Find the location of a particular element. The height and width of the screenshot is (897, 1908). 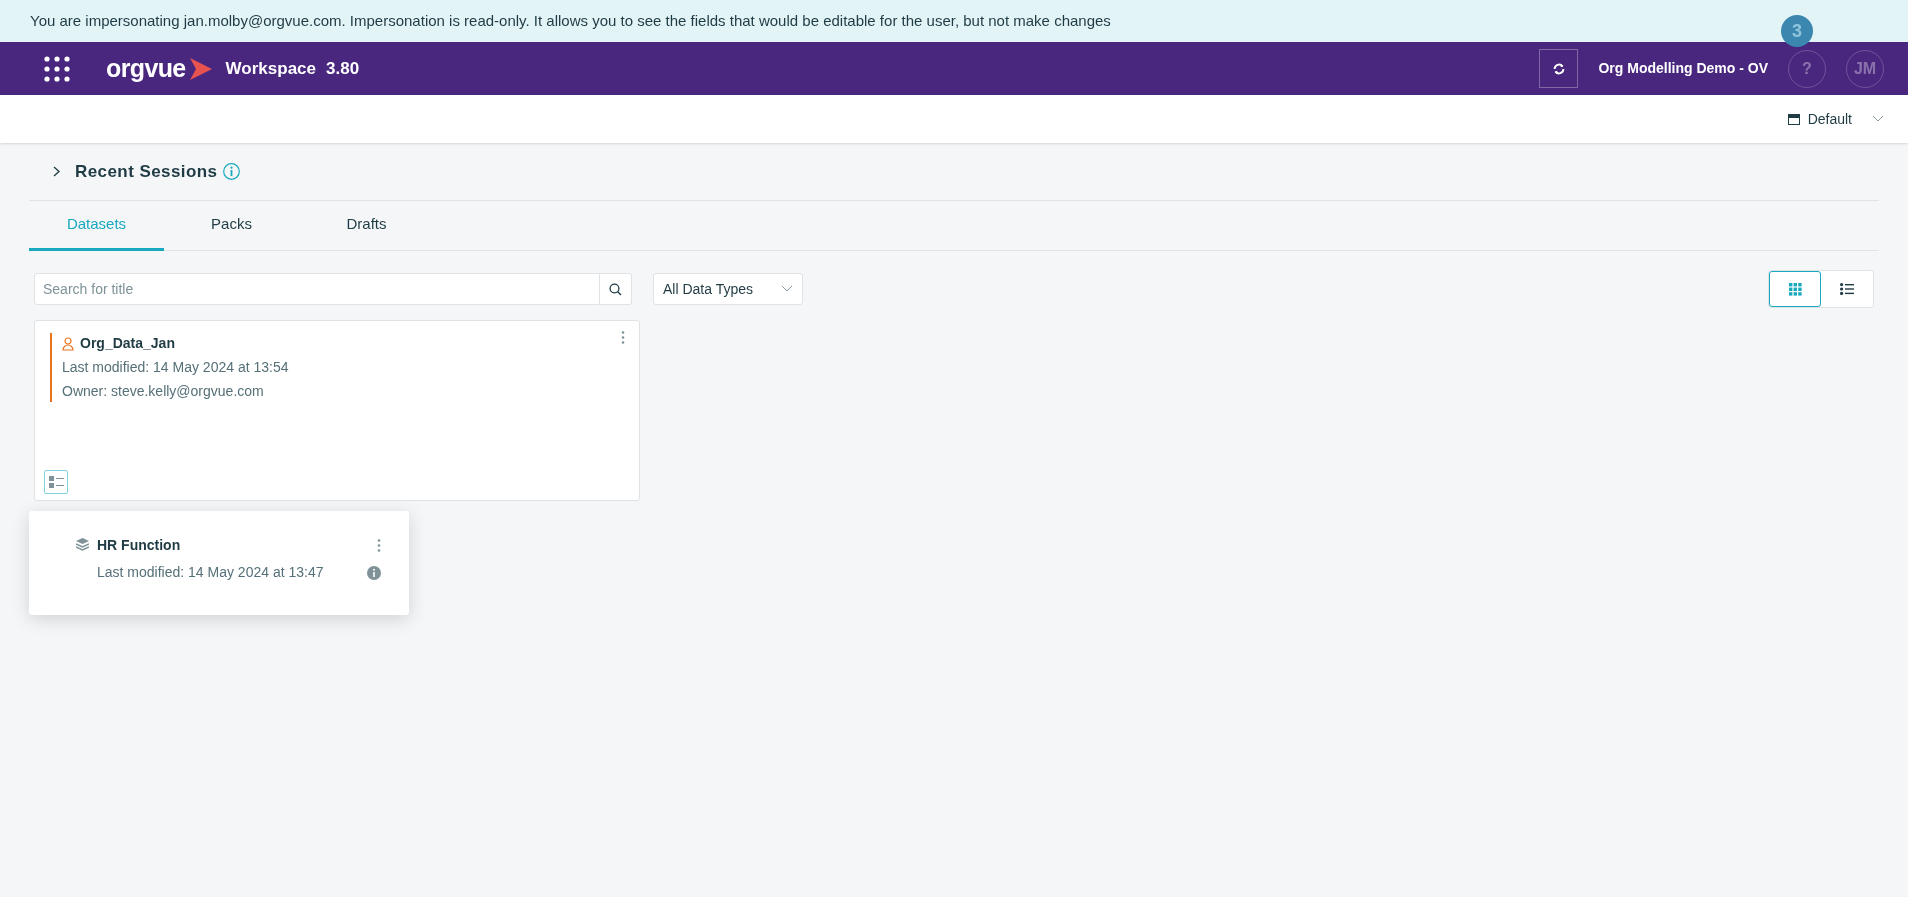

layout-icon is located at coordinates (1793, 119).